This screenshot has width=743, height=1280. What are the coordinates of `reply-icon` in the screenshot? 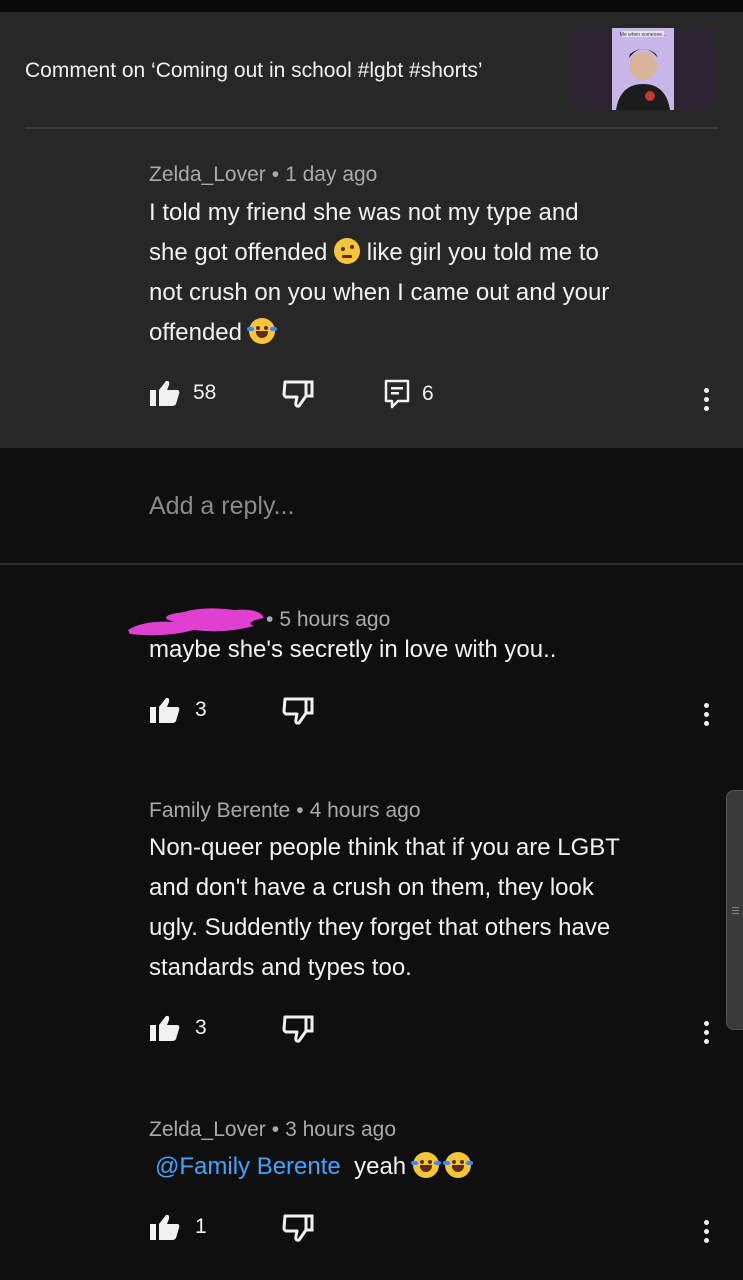 It's located at (397, 394).